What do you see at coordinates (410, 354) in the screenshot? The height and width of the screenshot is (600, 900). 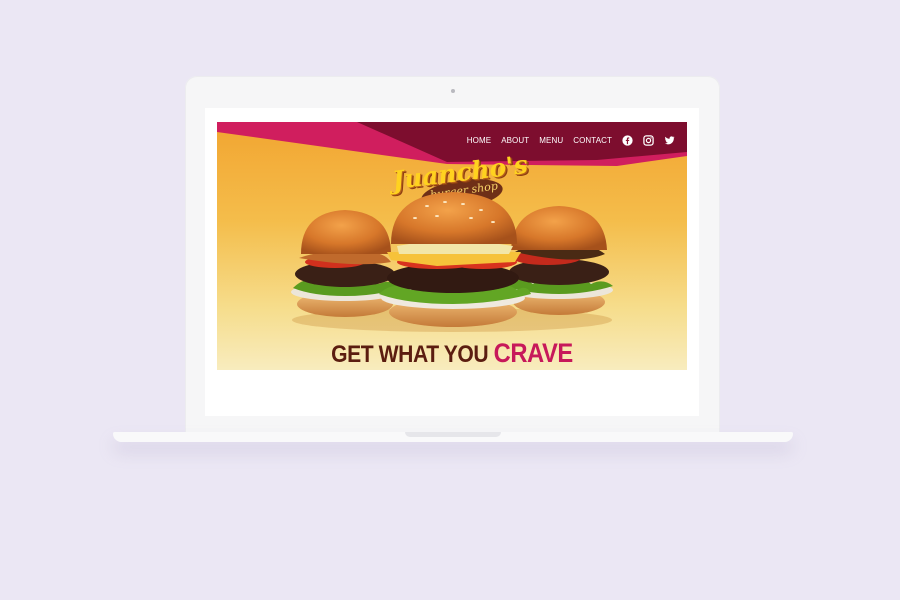 I see `tagline-part-1: GET WHAT YOU` at bounding box center [410, 354].